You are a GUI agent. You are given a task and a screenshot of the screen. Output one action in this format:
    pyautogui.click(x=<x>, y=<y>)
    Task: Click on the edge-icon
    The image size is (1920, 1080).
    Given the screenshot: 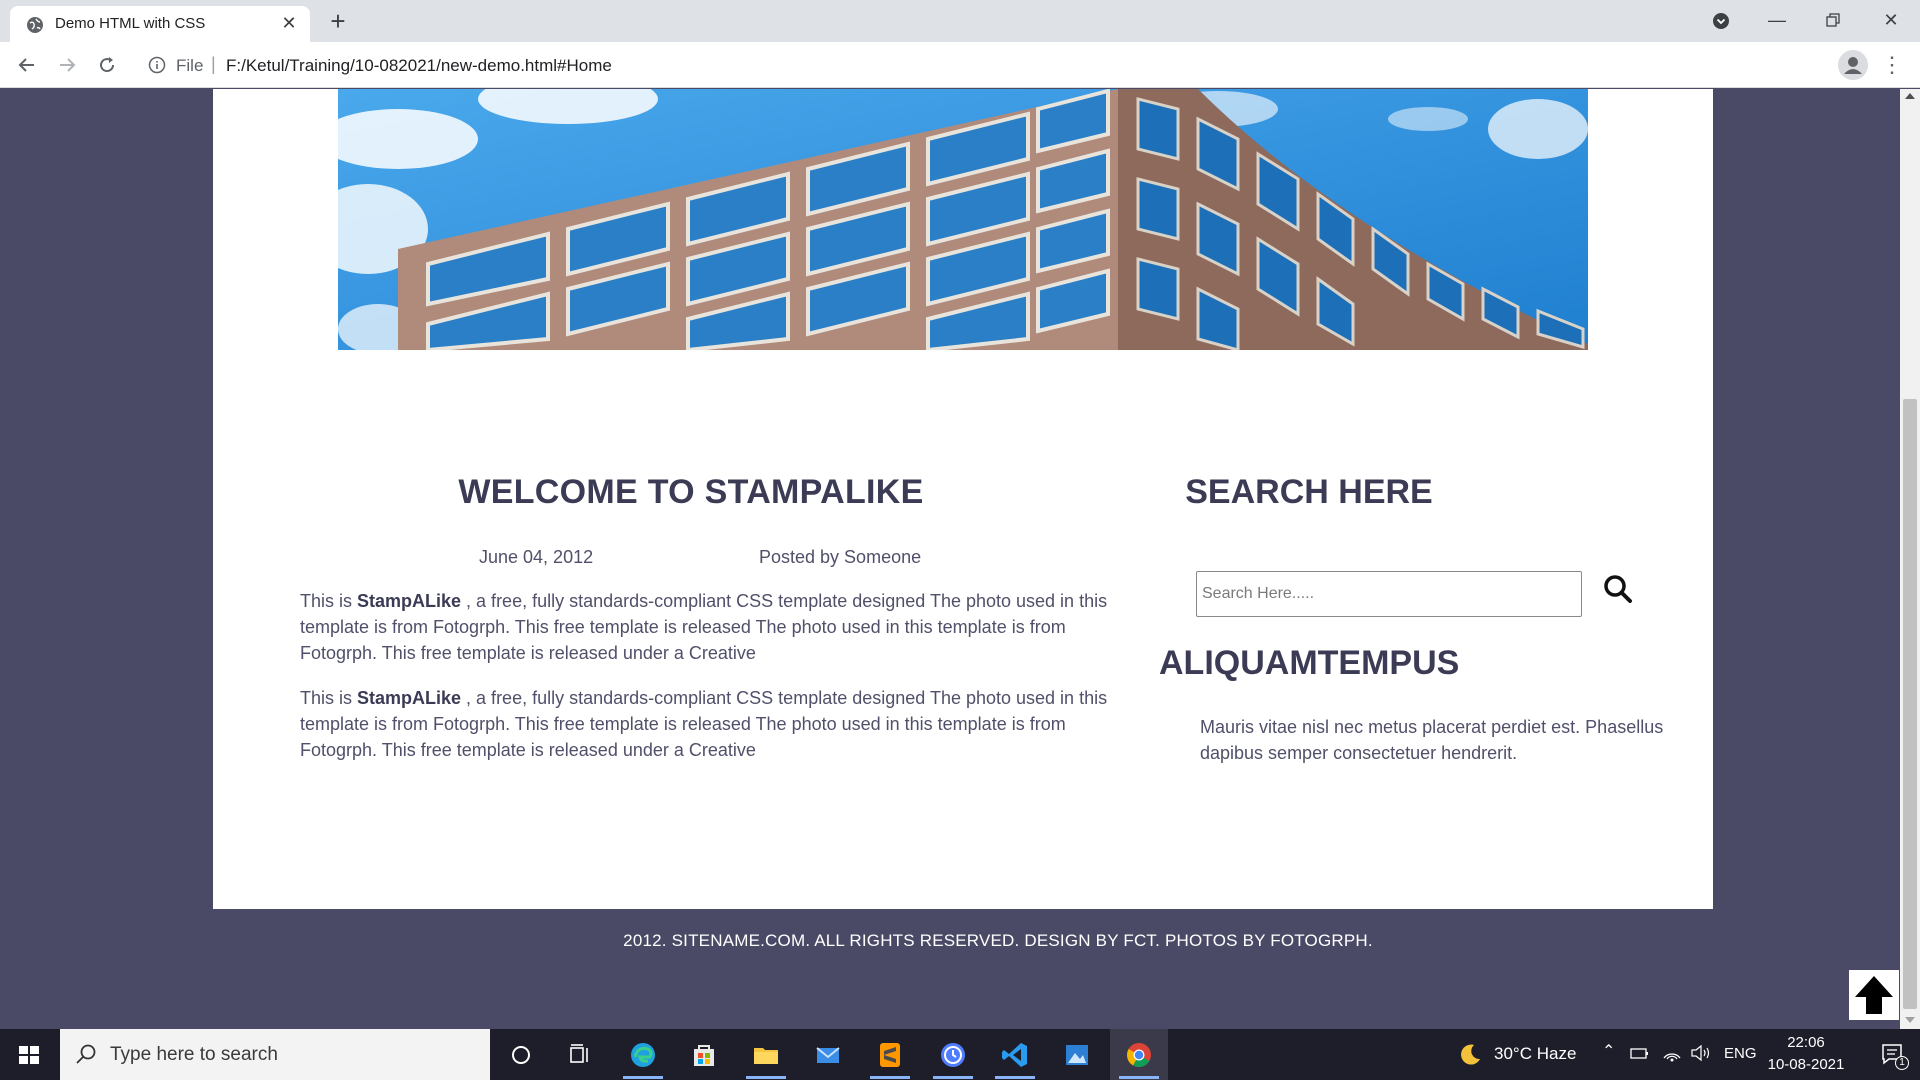 What is the action you would take?
    pyautogui.click(x=643, y=1055)
    